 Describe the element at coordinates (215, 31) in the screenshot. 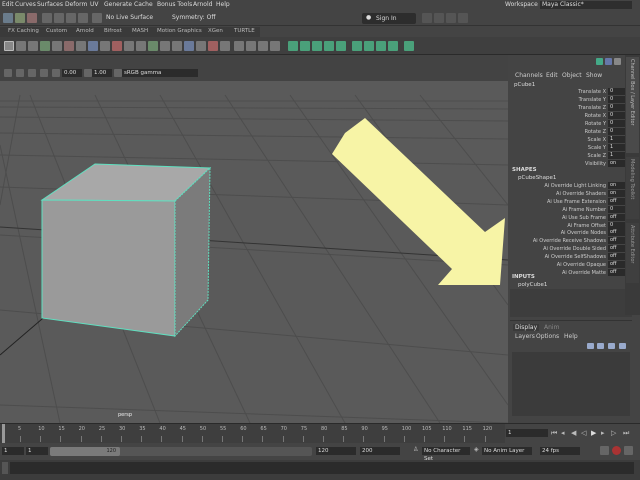

I see `tab-xgen: XGen` at that location.